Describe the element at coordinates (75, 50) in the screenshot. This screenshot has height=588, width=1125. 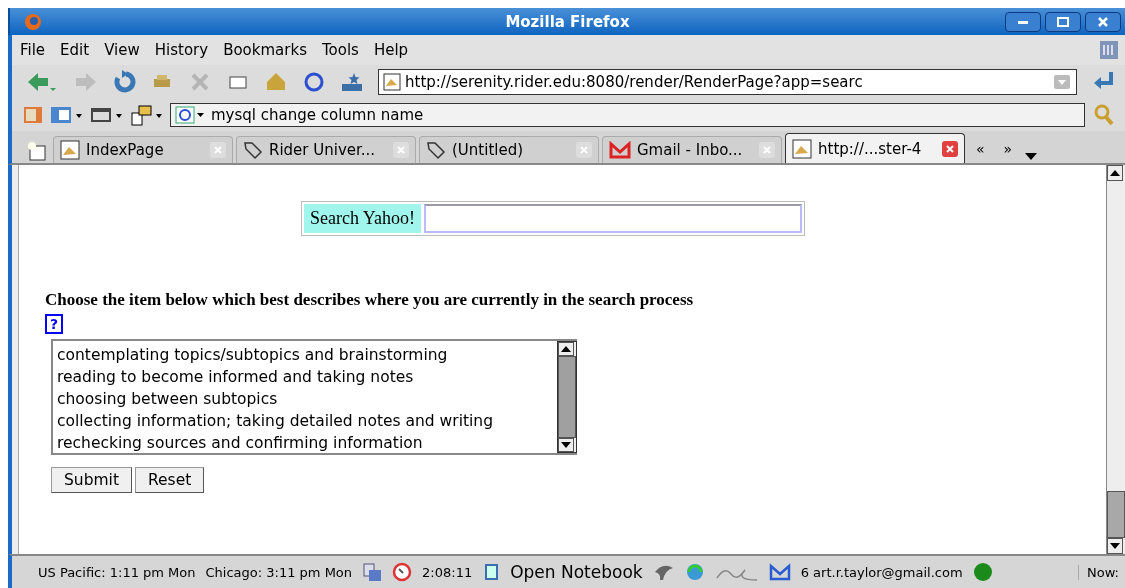
I see `menu-item: Edit` at that location.